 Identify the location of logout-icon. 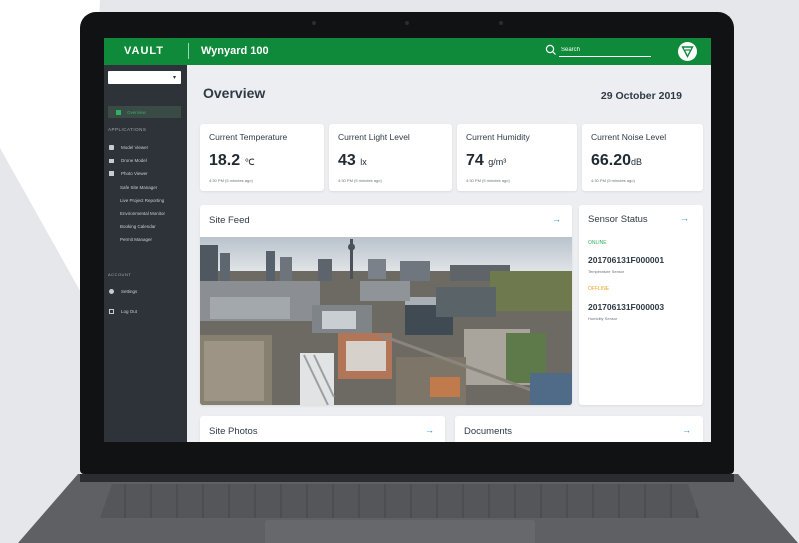
(111, 311).